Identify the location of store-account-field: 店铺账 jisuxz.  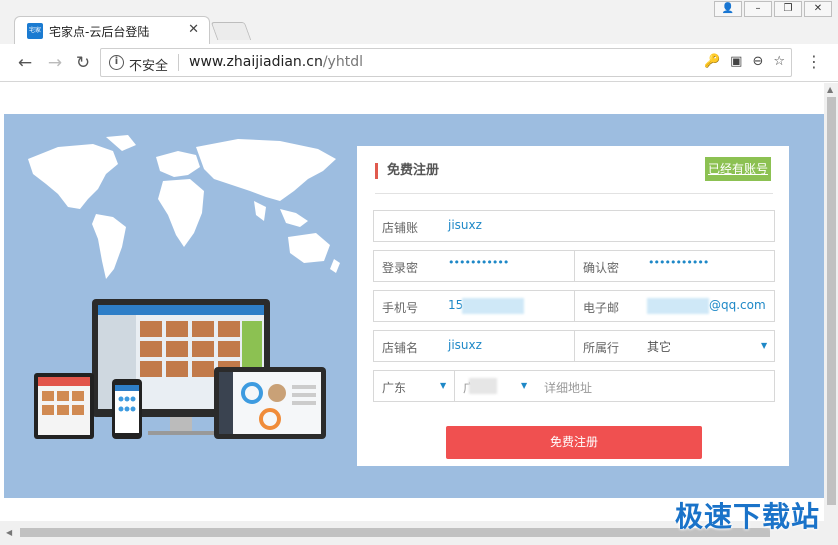
(574, 226).